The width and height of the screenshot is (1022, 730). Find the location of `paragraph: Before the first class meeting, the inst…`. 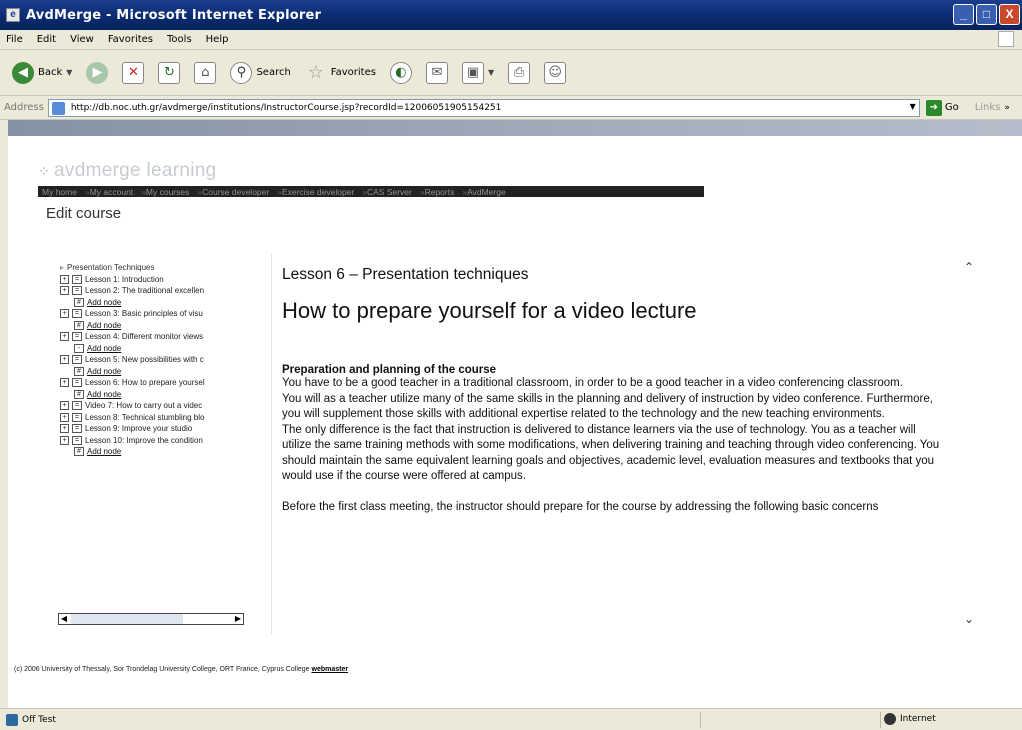

paragraph: Before the first class meeting, the inst… is located at coordinates (580, 507).